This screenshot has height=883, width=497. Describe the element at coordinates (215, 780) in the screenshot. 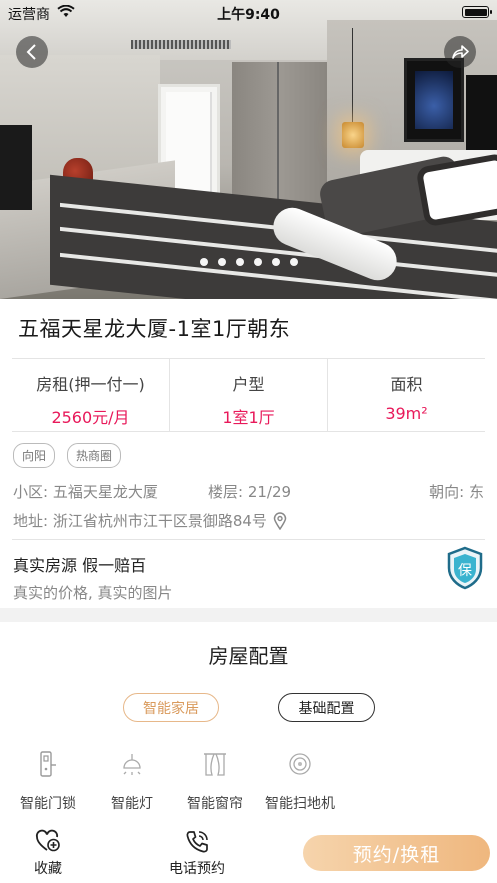

I see `device-item: 智能窗帘` at that location.